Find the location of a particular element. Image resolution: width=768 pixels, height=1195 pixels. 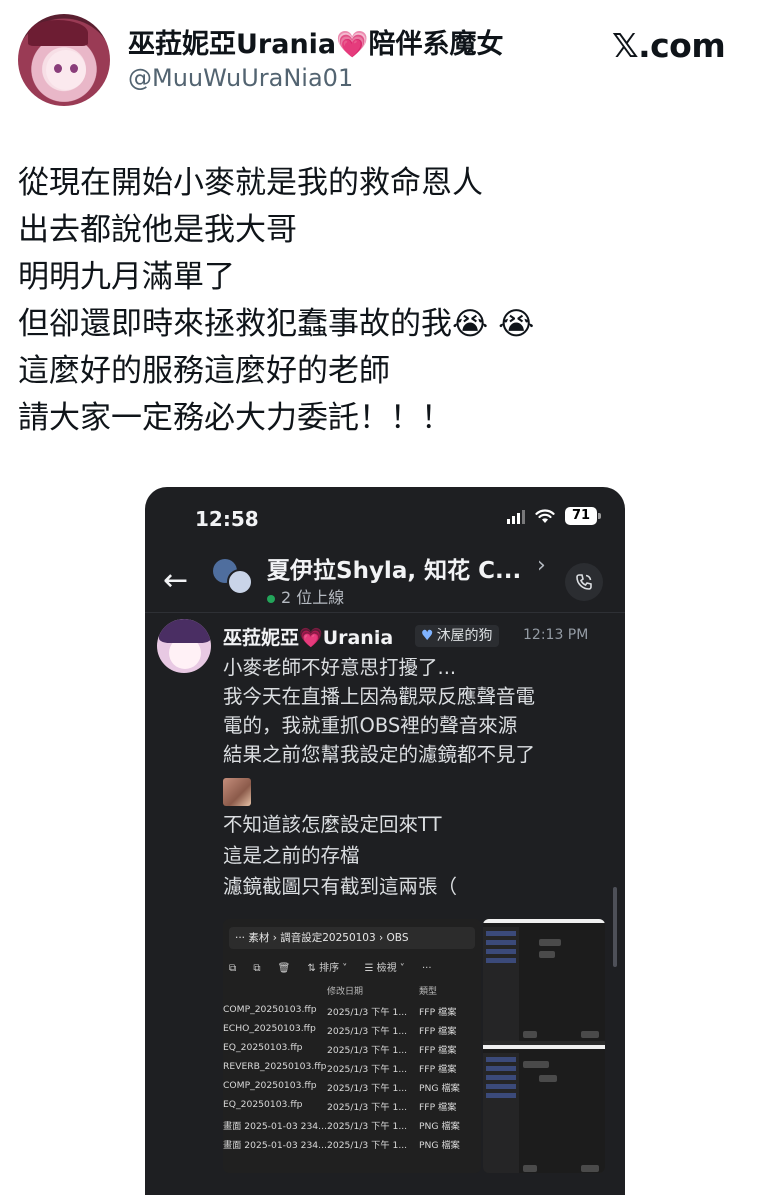

author-name-suffix: 陪伴系魔女 is located at coordinates (436, 44).